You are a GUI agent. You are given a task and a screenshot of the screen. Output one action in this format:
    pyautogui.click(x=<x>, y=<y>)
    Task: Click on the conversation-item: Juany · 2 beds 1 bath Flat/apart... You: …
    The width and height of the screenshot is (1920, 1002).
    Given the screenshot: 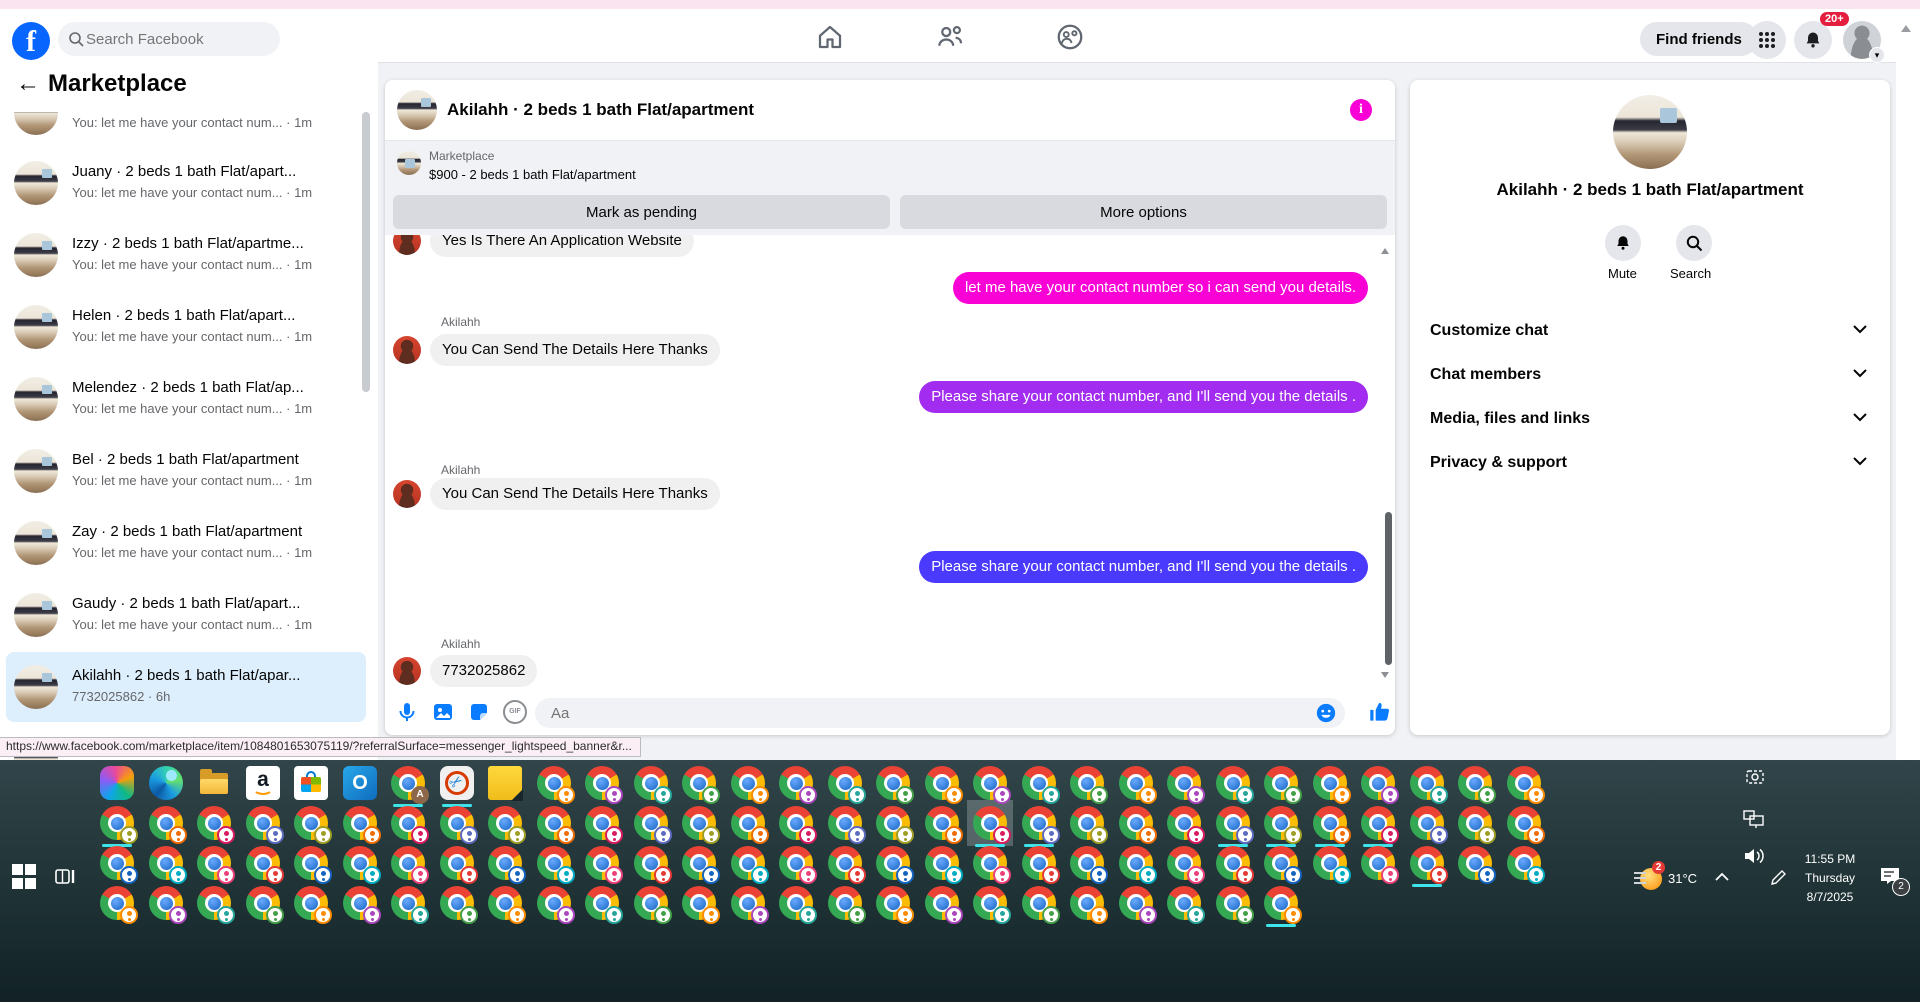 What is the action you would take?
    pyautogui.click(x=186, y=183)
    